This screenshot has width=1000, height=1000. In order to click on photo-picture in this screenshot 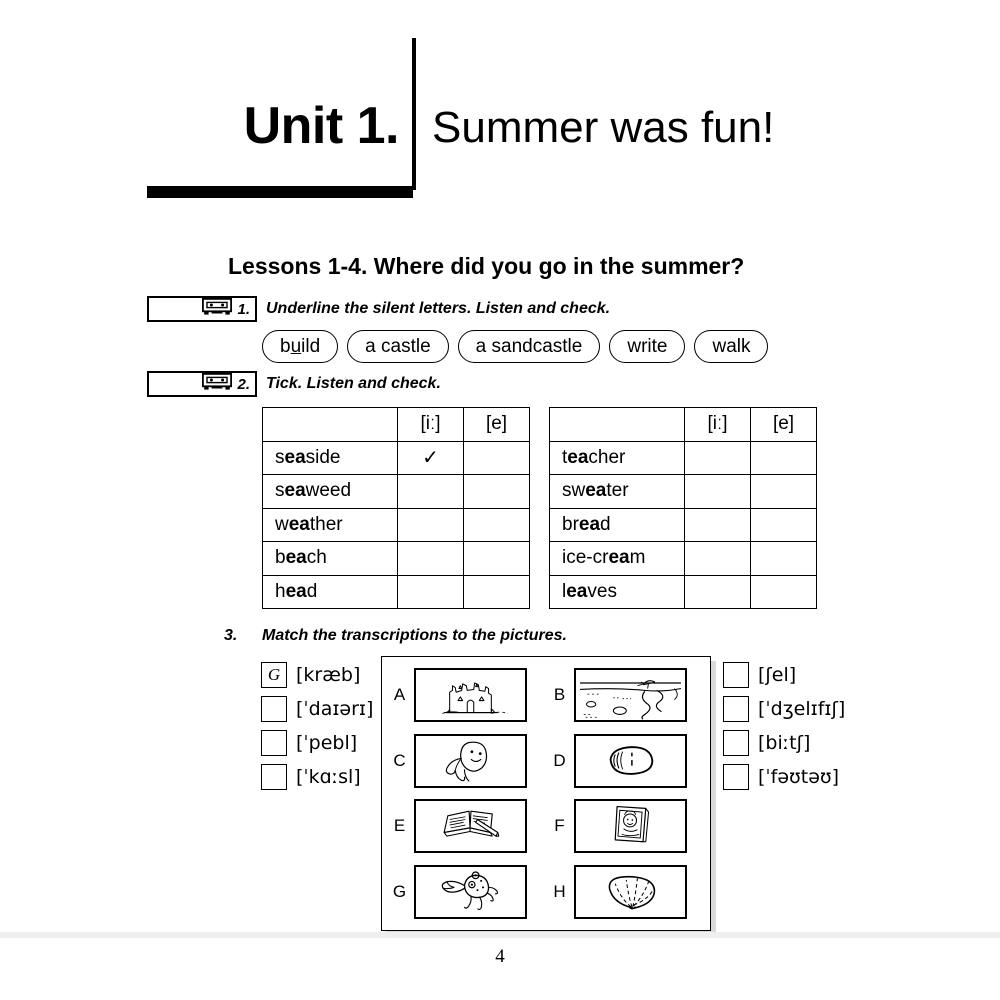, I will do `click(630, 826)`.